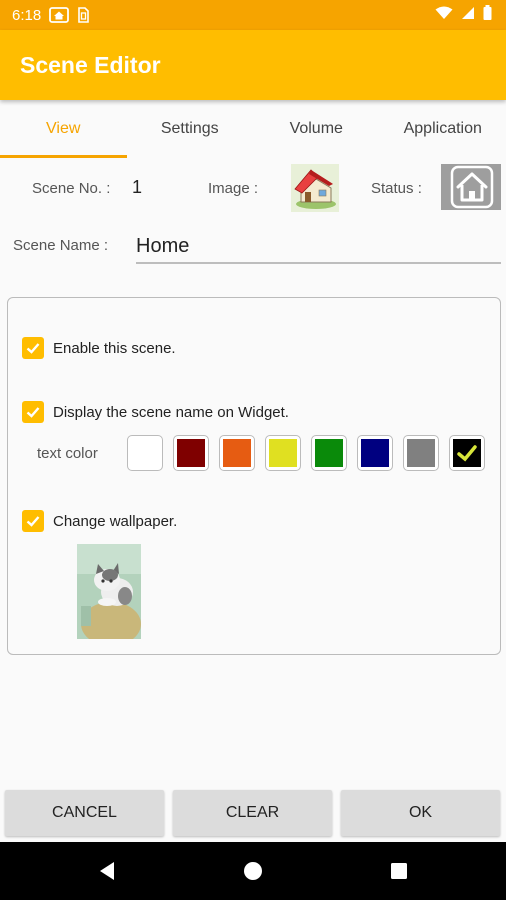 The height and width of the screenshot is (900, 506). I want to click on enable-scene-option: Enable this scene., so click(99, 348).